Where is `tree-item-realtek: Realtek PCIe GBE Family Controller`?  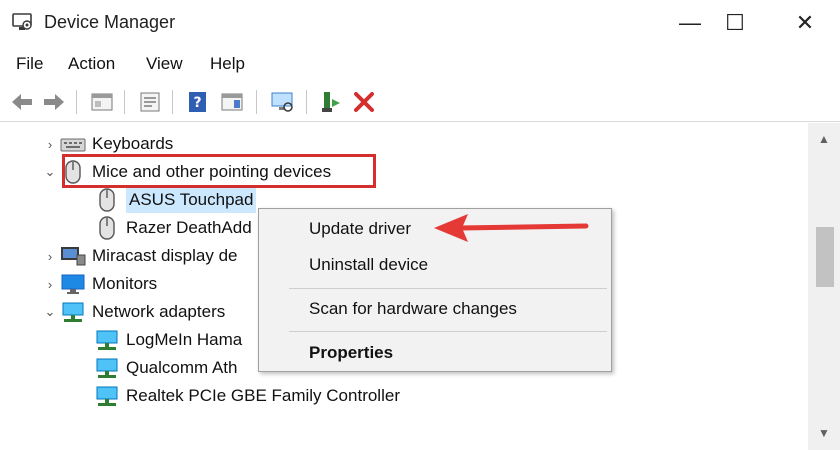
tree-item-realtek: Realtek PCIe GBE Family Controller is located at coordinates (247, 396).